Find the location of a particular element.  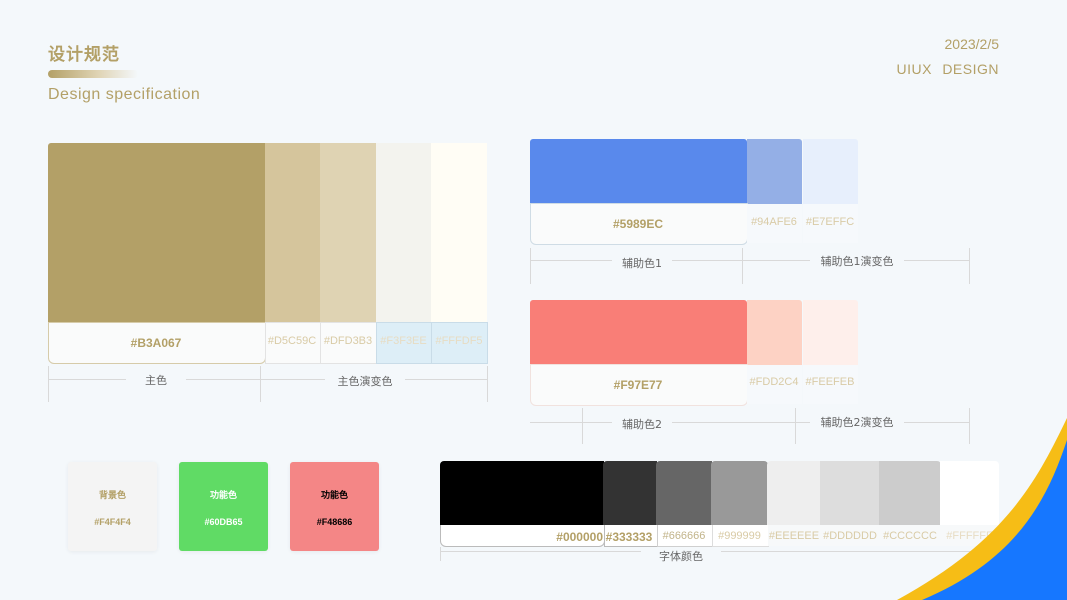

card-hex: #F4F4F4 is located at coordinates (112, 522).